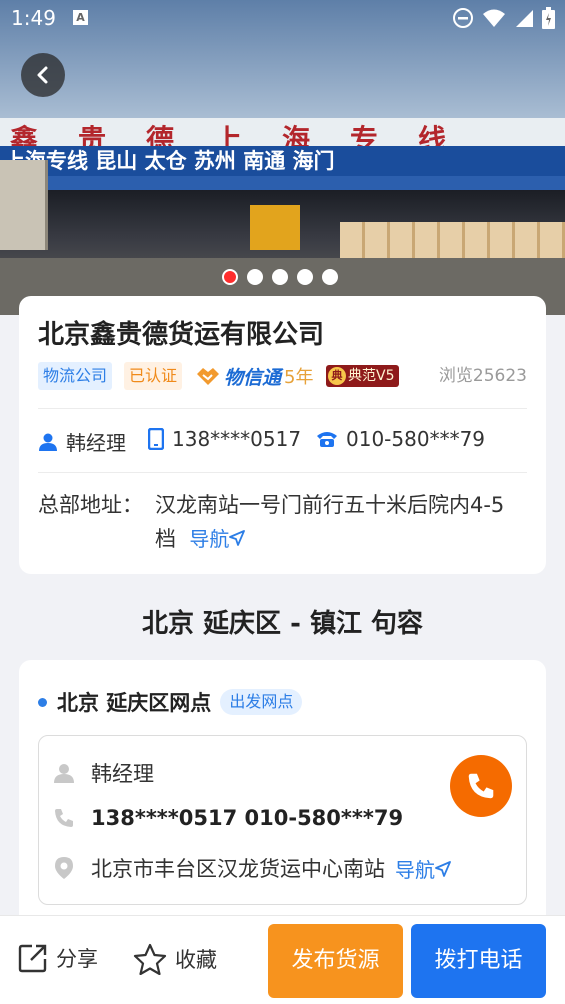 The image size is (565, 1004). What do you see at coordinates (282, 137) in the screenshot?
I see `banner-sign-top: 鑫贵德上海专线` at bounding box center [282, 137].